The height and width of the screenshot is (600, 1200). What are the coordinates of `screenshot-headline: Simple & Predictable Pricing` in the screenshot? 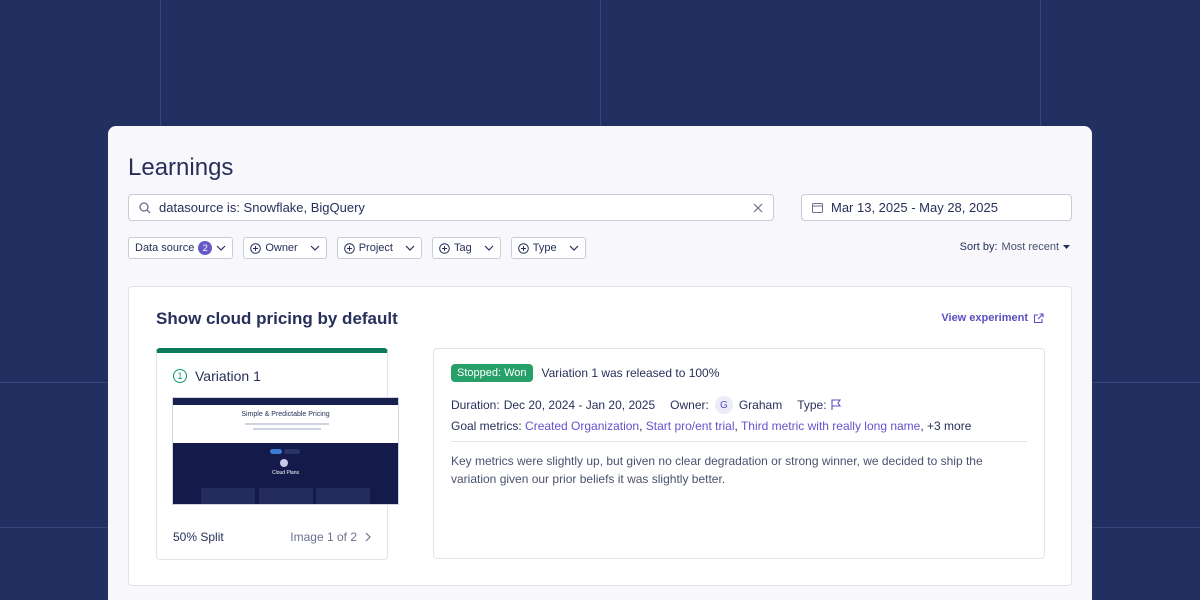 It's located at (285, 414).